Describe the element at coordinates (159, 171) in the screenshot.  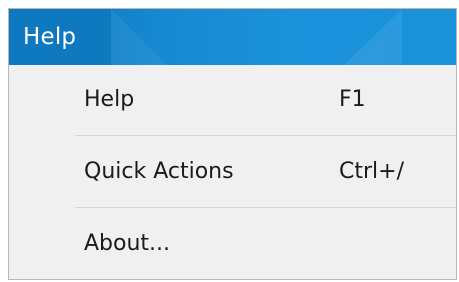
I see `menu-item-quick-actions-label: Quick Actions` at that location.